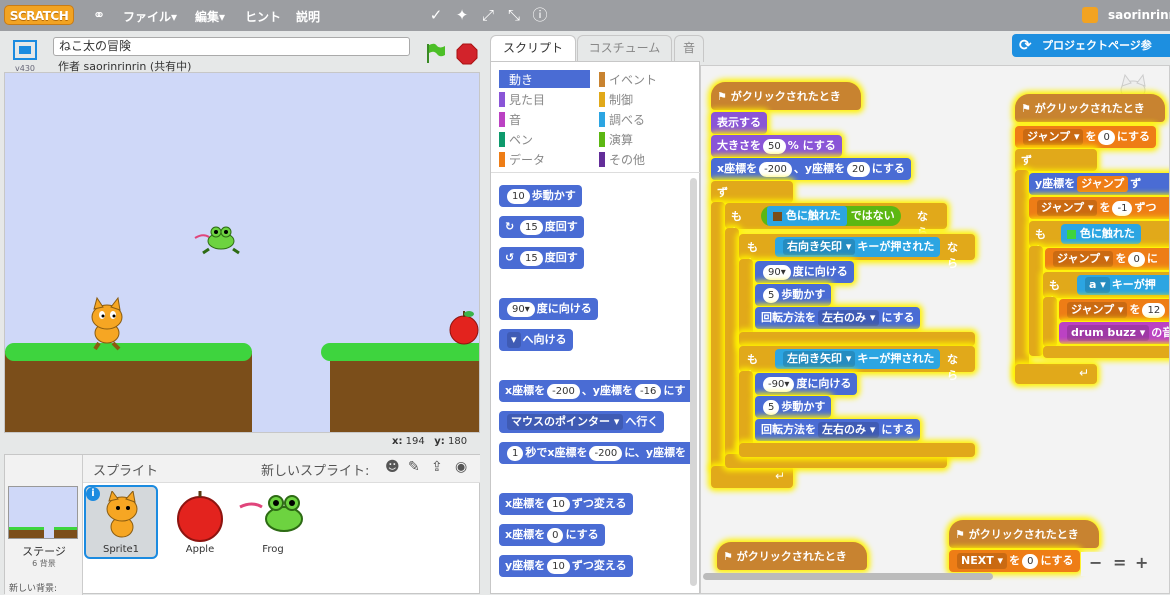 The width and height of the screenshot is (1170, 595). What do you see at coordinates (210, 16) in the screenshot?
I see `edit-menu: 編集▾` at bounding box center [210, 16].